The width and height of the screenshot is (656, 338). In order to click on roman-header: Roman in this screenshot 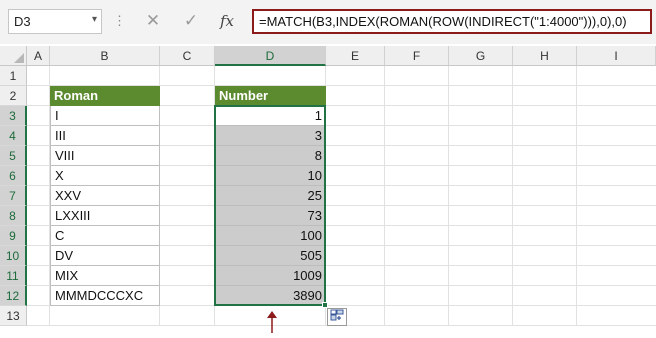, I will do `click(105, 96)`.